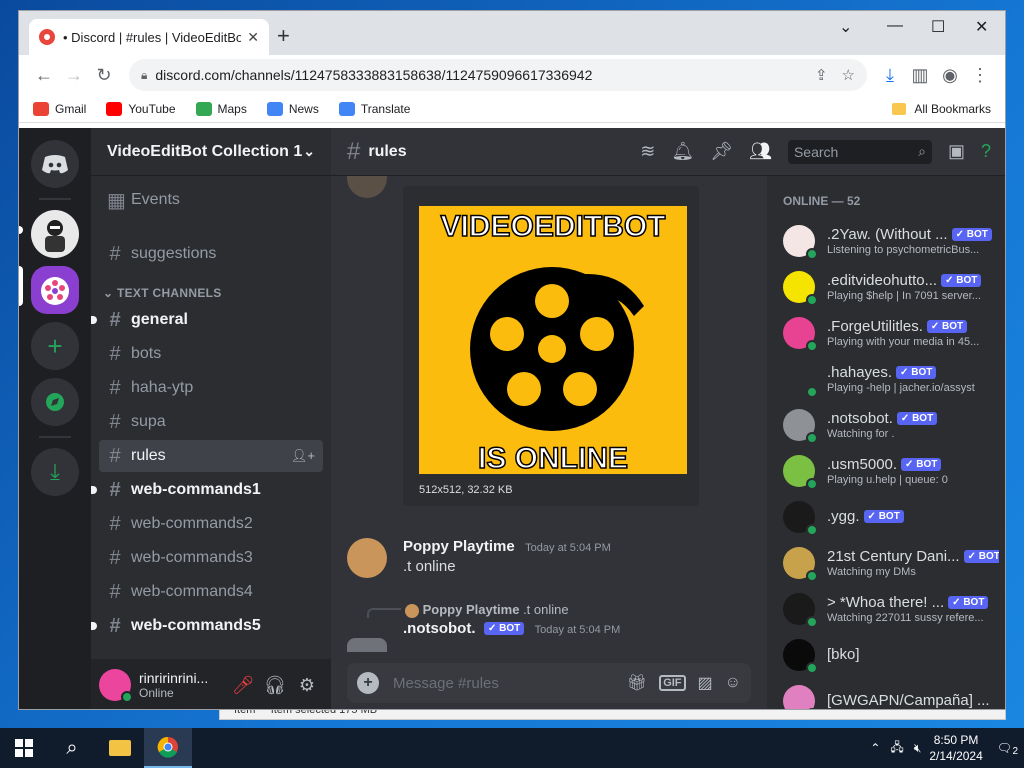 This screenshot has width=1024, height=768. Describe the element at coordinates (367, 558) in the screenshot. I see `poppy-avatar` at that location.